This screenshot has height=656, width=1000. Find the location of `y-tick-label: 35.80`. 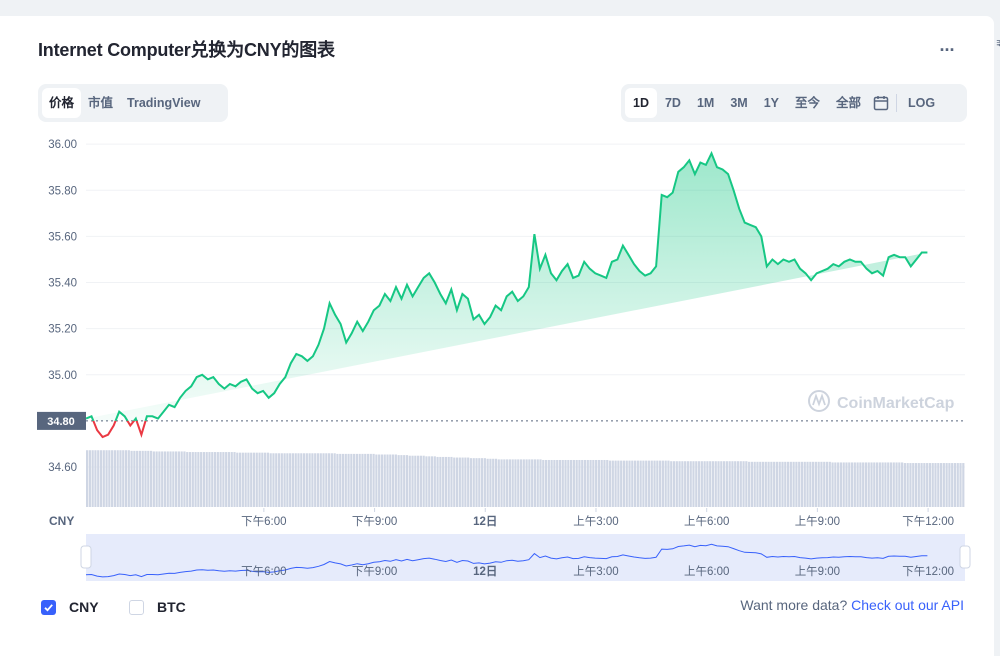

y-tick-label: 35.80 is located at coordinates (62, 191).